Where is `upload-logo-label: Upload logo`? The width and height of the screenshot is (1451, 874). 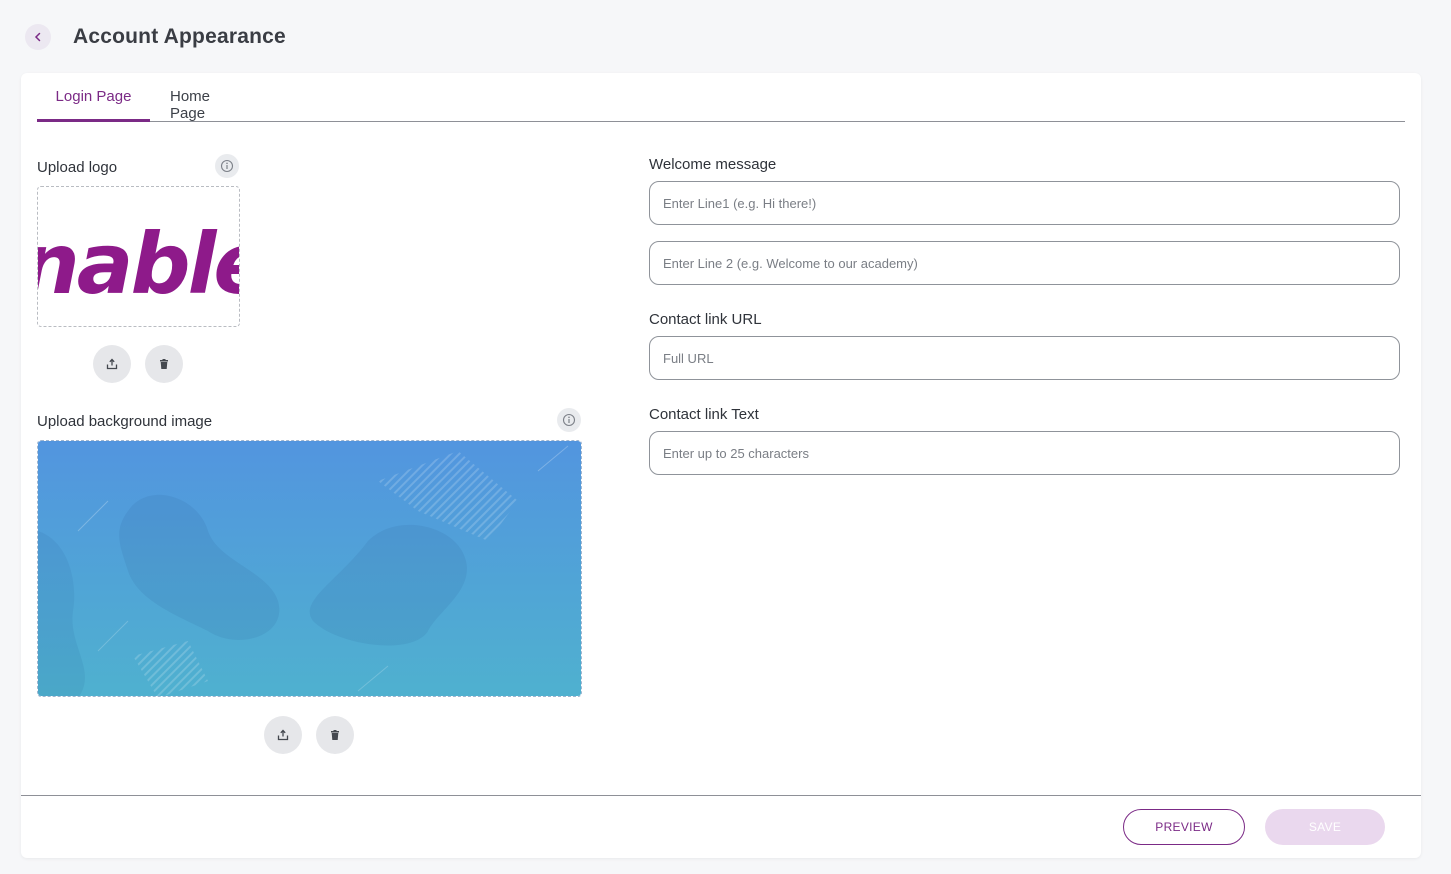 upload-logo-label: Upload logo is located at coordinates (77, 167).